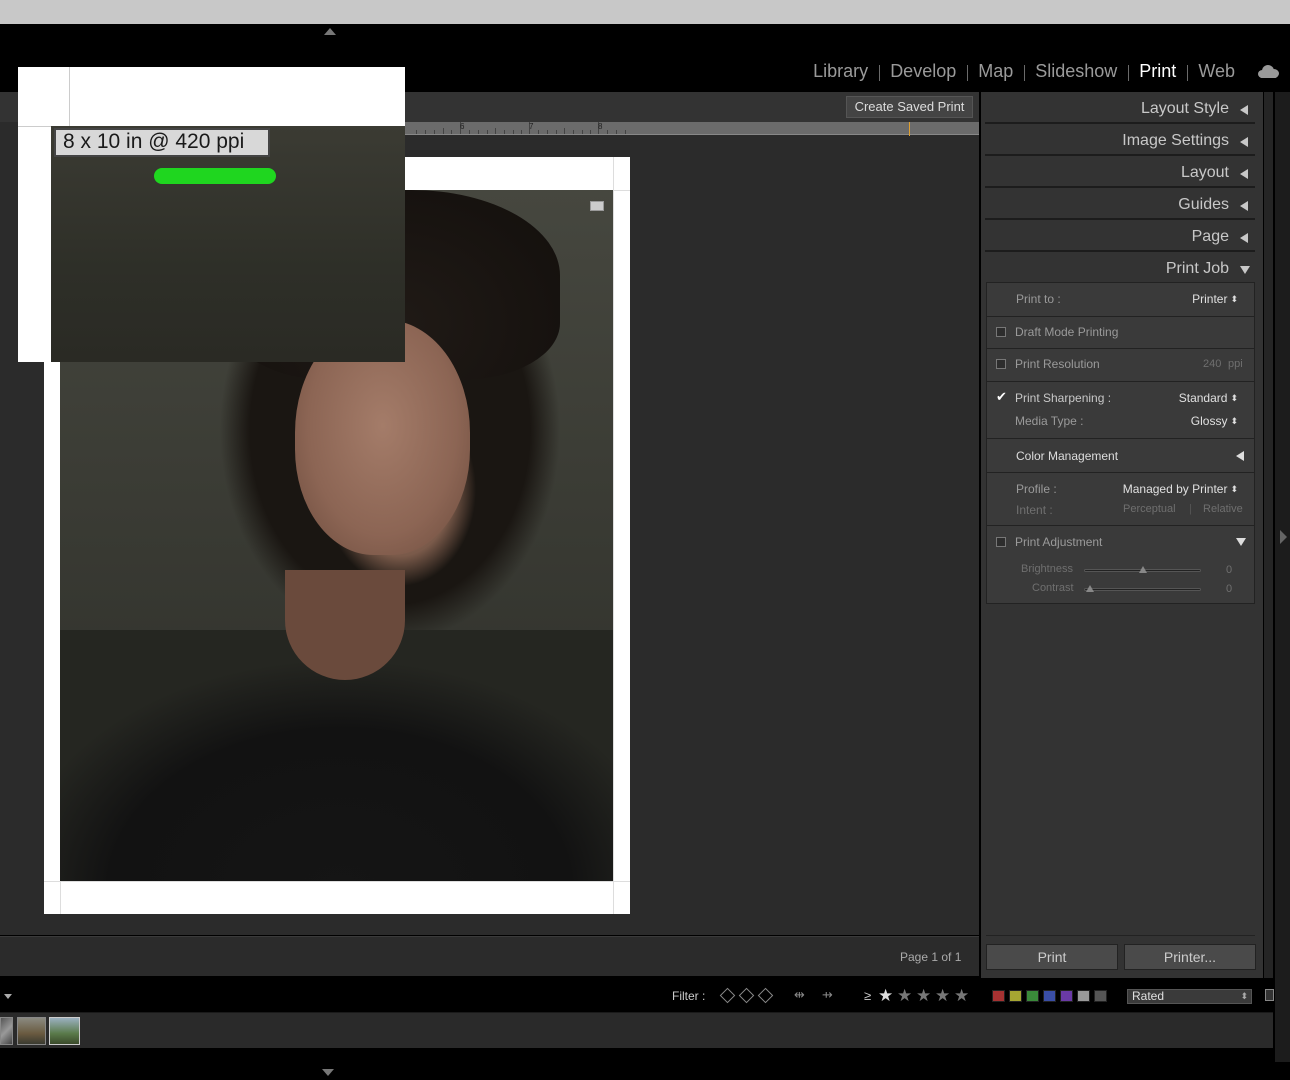 The width and height of the screenshot is (1290, 1080). I want to click on cloud-icon, so click(1268, 71).